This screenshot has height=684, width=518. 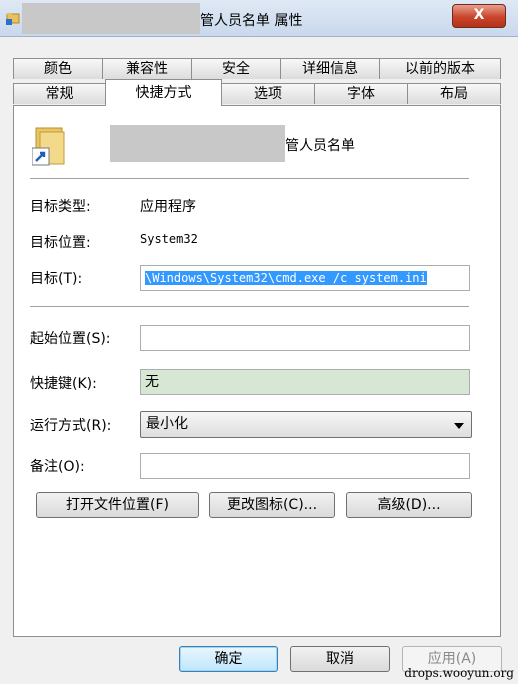 I want to click on tab-previous-versions: 以前的版本, so click(x=440, y=68).